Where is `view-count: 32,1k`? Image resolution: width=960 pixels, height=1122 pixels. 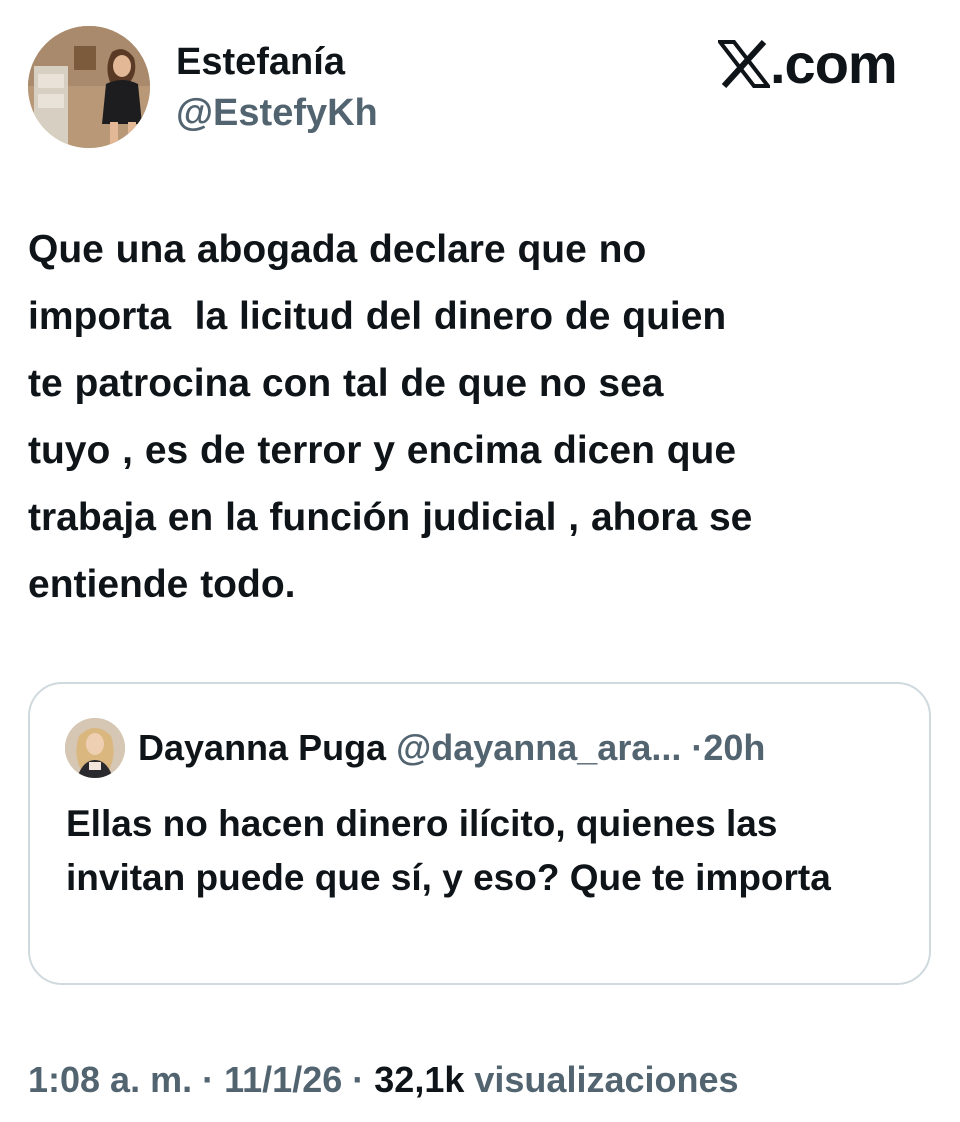
view-count: 32,1k is located at coordinates (419, 1079).